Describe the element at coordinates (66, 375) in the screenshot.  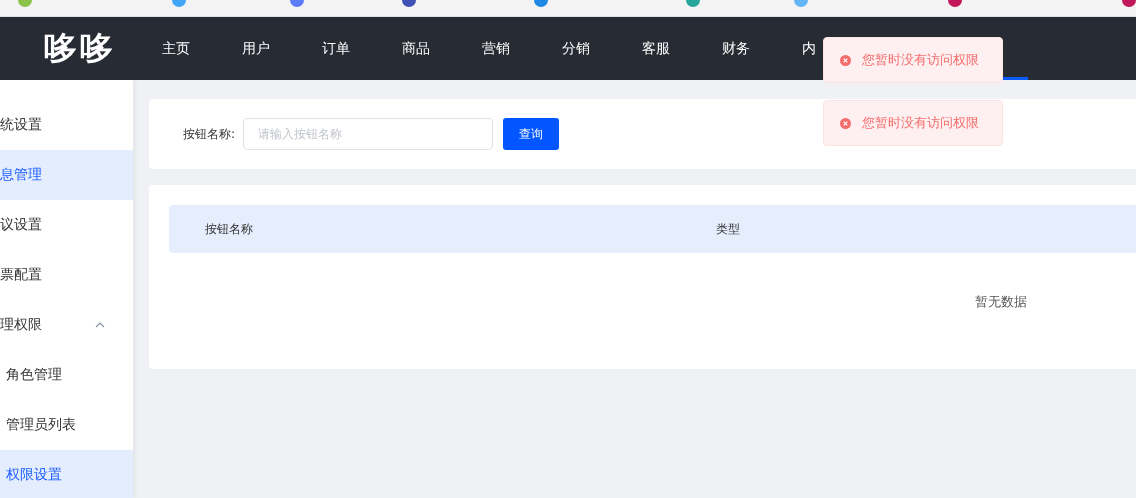
I see `sidebar-subitem: 角色管理` at that location.